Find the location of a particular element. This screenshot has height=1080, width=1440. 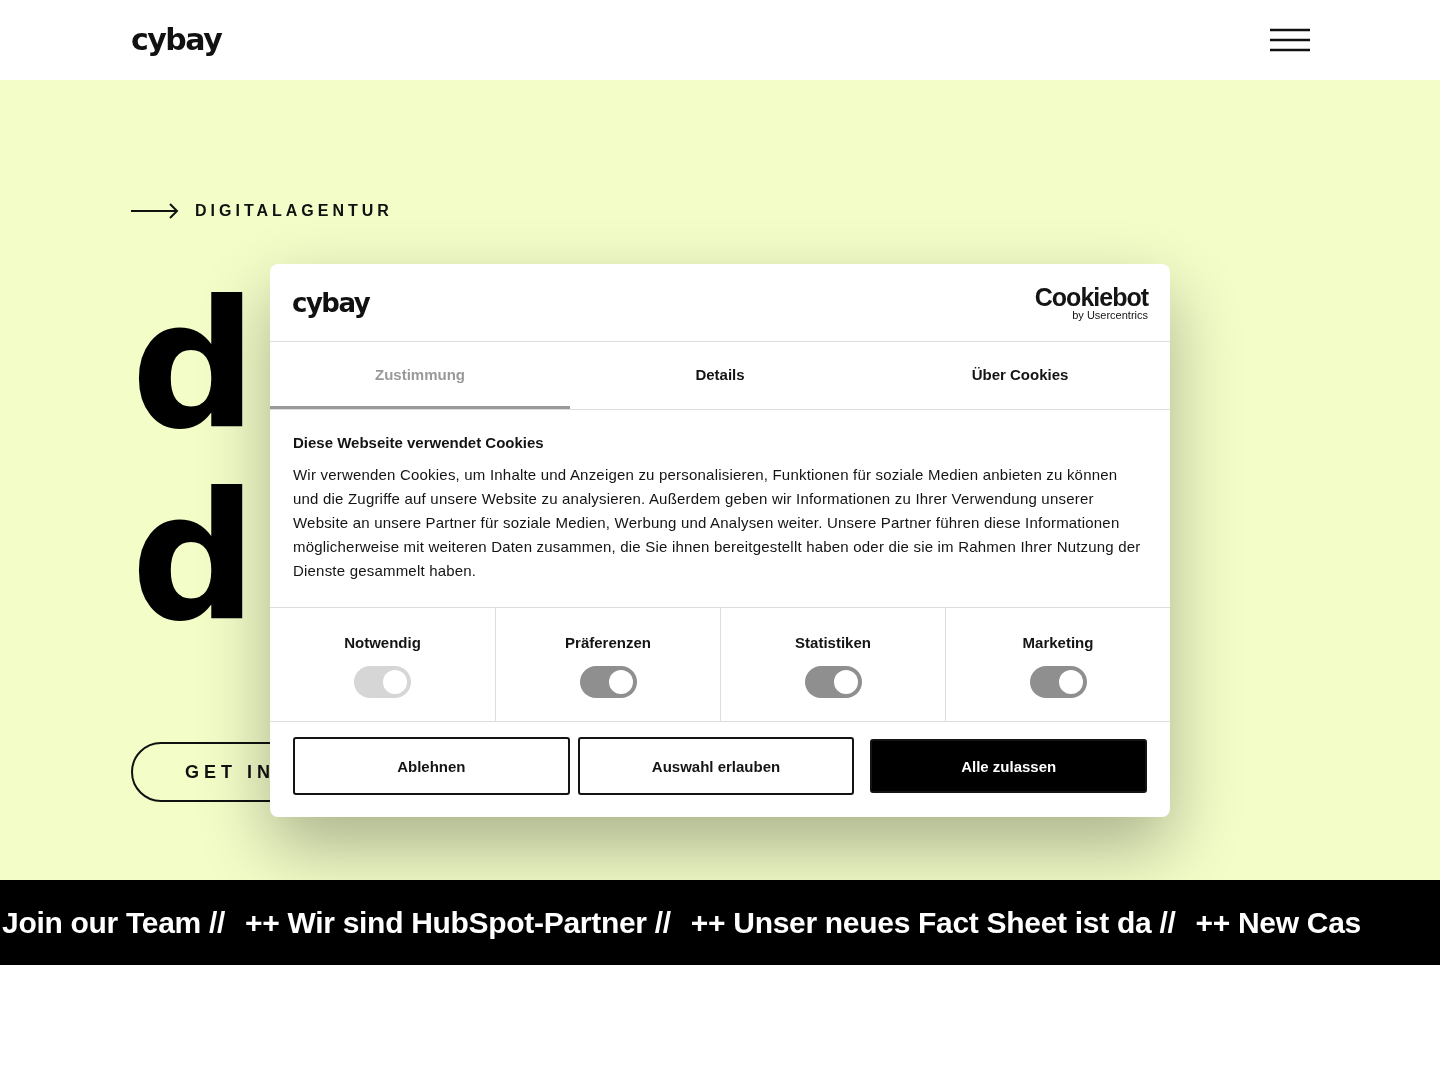

provider-tagline: by Usercentrics is located at coordinates (1110, 315).